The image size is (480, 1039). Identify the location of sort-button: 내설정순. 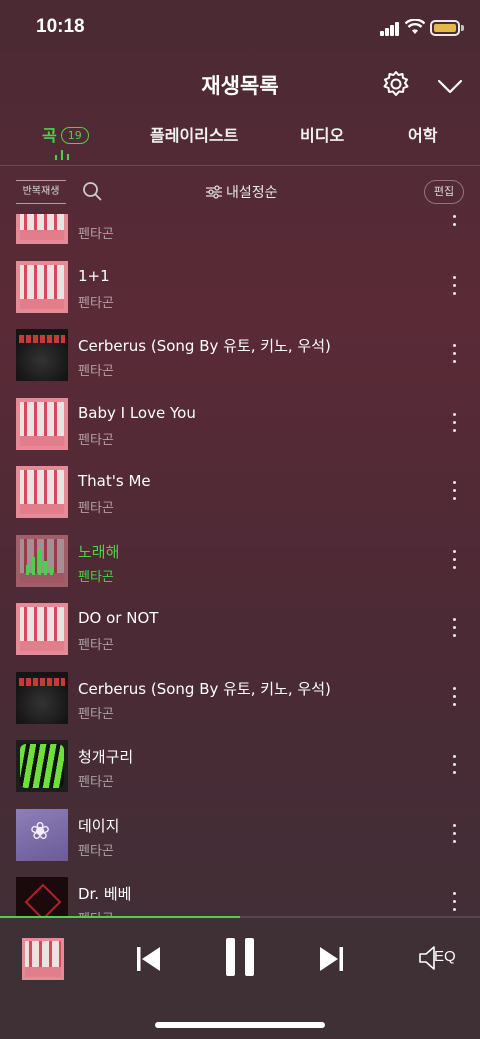
(242, 192).